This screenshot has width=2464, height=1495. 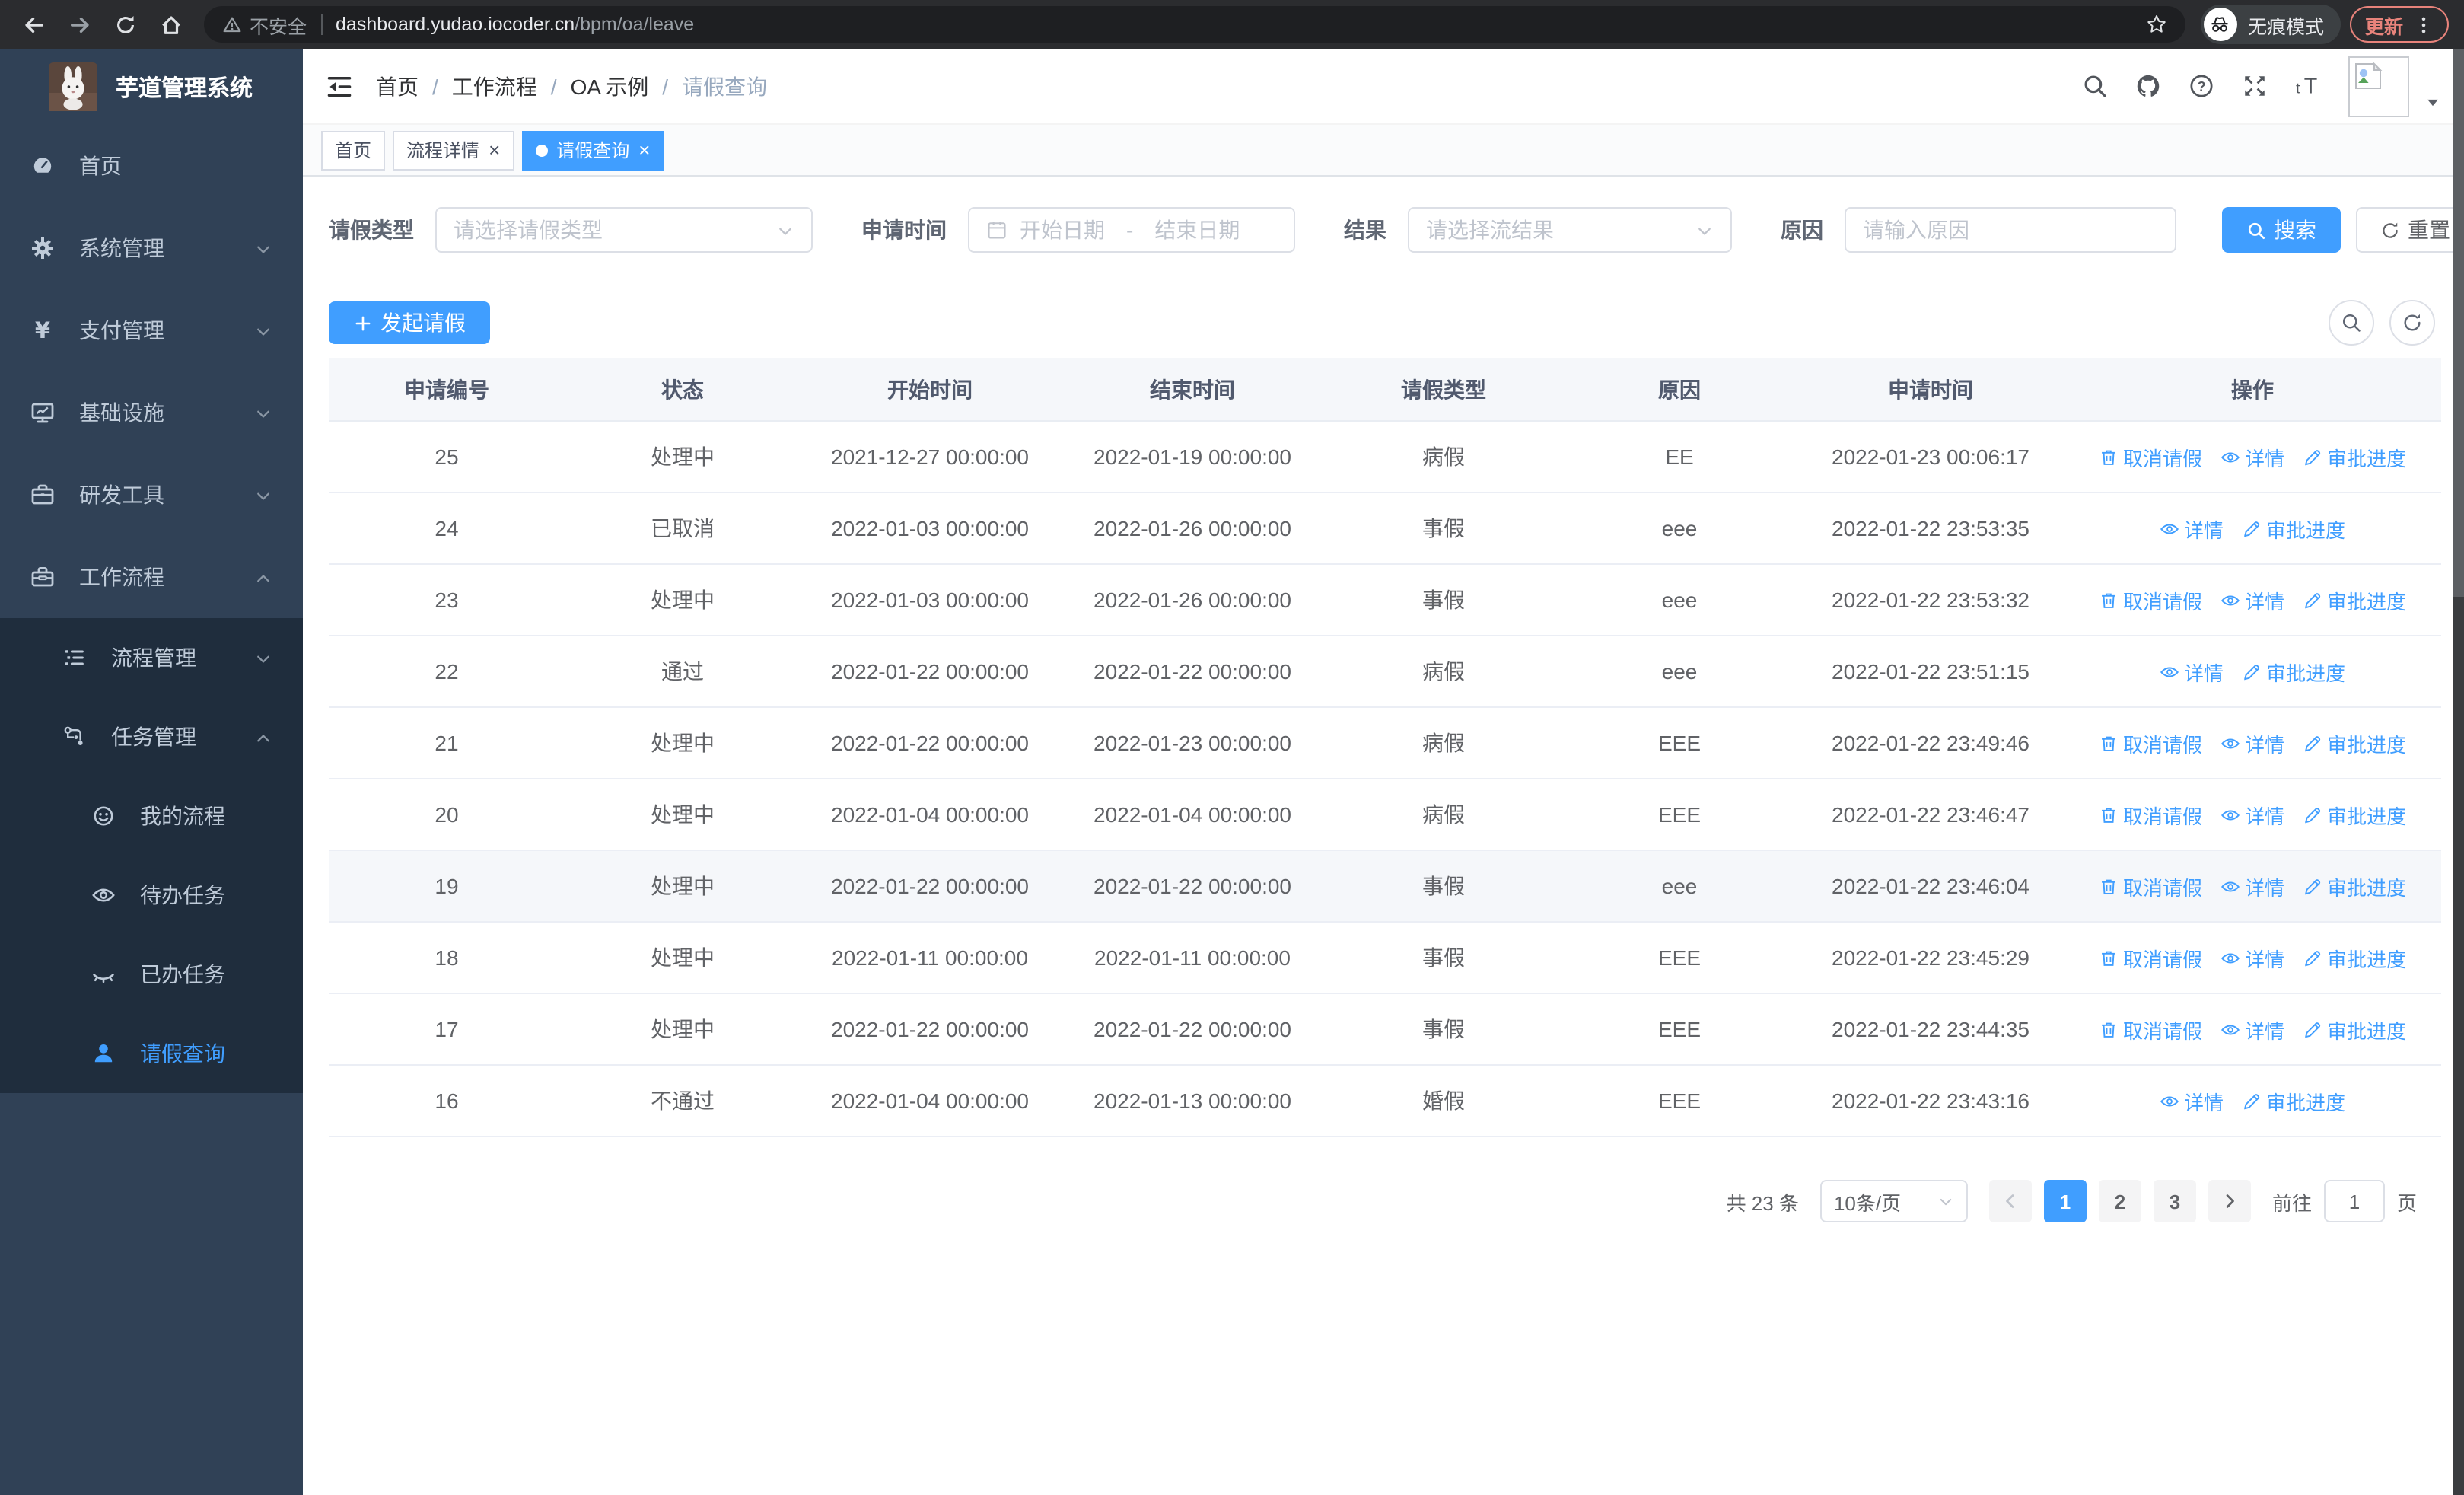 What do you see at coordinates (353, 150) in the screenshot?
I see `tab-home: 首页` at bounding box center [353, 150].